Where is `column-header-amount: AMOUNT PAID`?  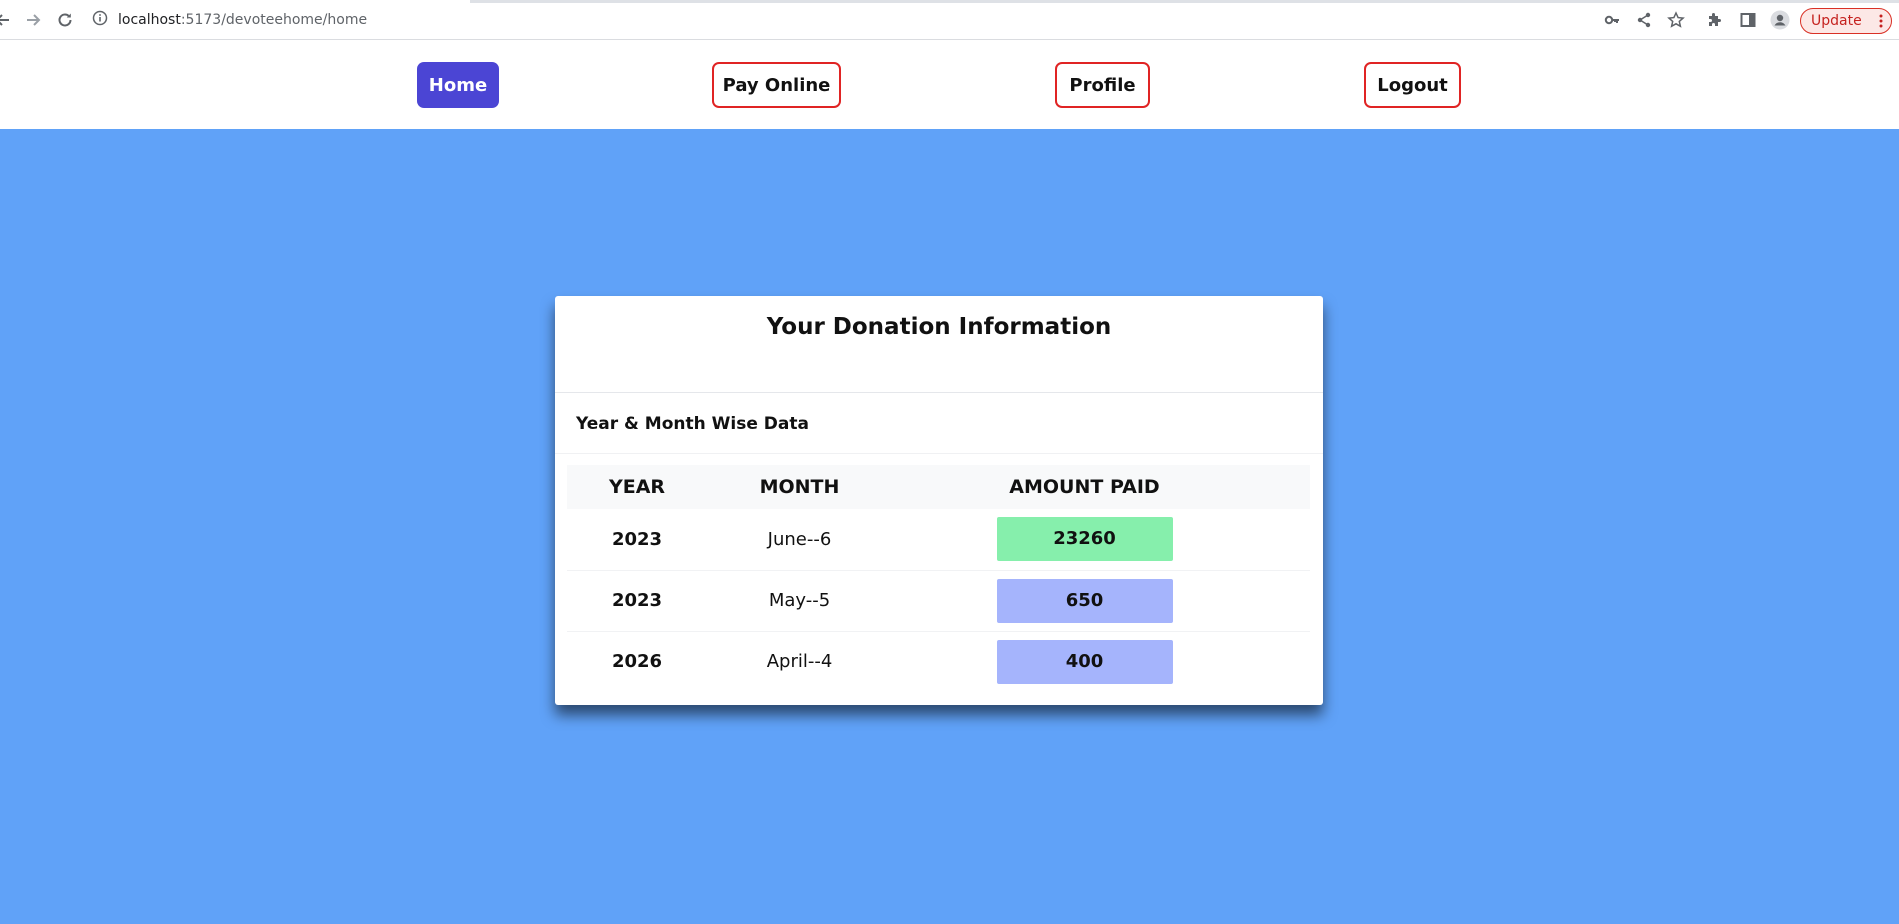 column-header-amount: AMOUNT PAID is located at coordinates (1084, 487).